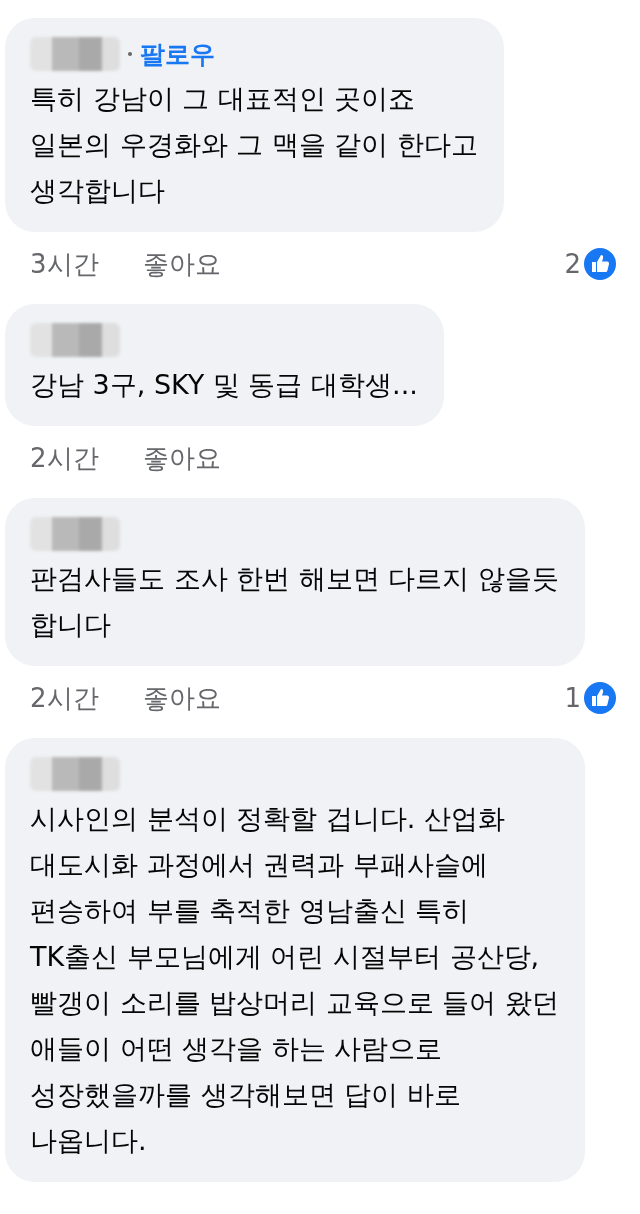 The height and width of the screenshot is (1214, 640). I want to click on comment-text: 특히 강남이 그 대표적인 곳이죠 일본의 우경화와 그 맥을 같이 한다고 생각합니다, so click(254, 145).